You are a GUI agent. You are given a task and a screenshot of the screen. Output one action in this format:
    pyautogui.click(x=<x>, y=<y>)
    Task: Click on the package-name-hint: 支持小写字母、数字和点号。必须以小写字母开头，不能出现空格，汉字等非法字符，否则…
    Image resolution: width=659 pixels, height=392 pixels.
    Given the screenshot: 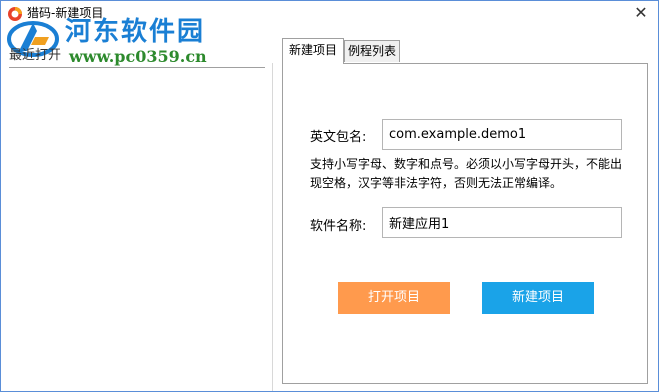 What is the action you would take?
    pyautogui.click(x=466, y=173)
    